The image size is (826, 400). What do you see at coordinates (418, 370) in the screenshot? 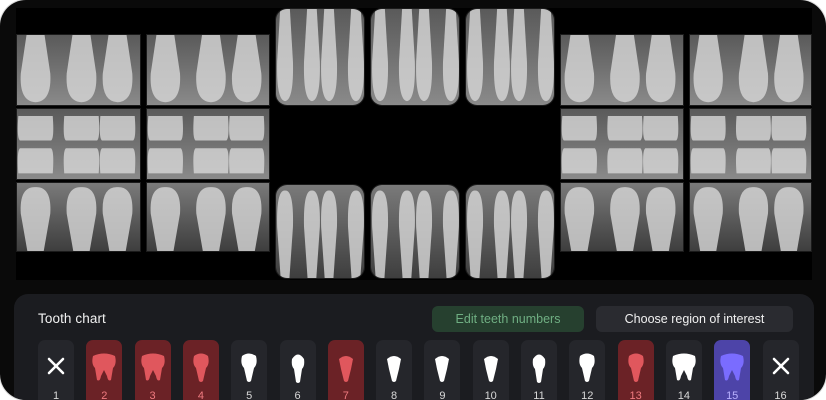
I see `teeth-row: 1 2 3 4 5 6 7 8 9 10 11 12 13 14 15 16` at bounding box center [418, 370].